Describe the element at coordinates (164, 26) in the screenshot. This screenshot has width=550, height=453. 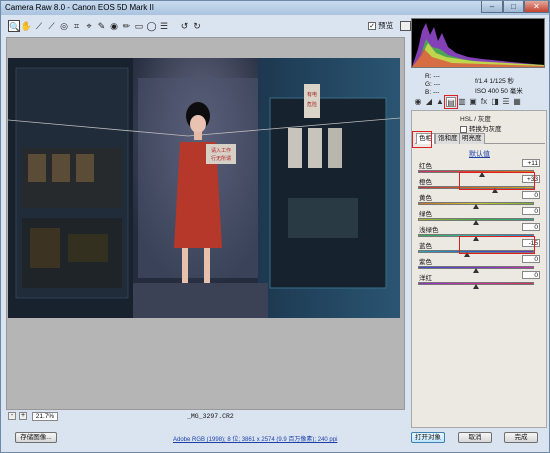
I see `preferences-icon: ☰` at that location.